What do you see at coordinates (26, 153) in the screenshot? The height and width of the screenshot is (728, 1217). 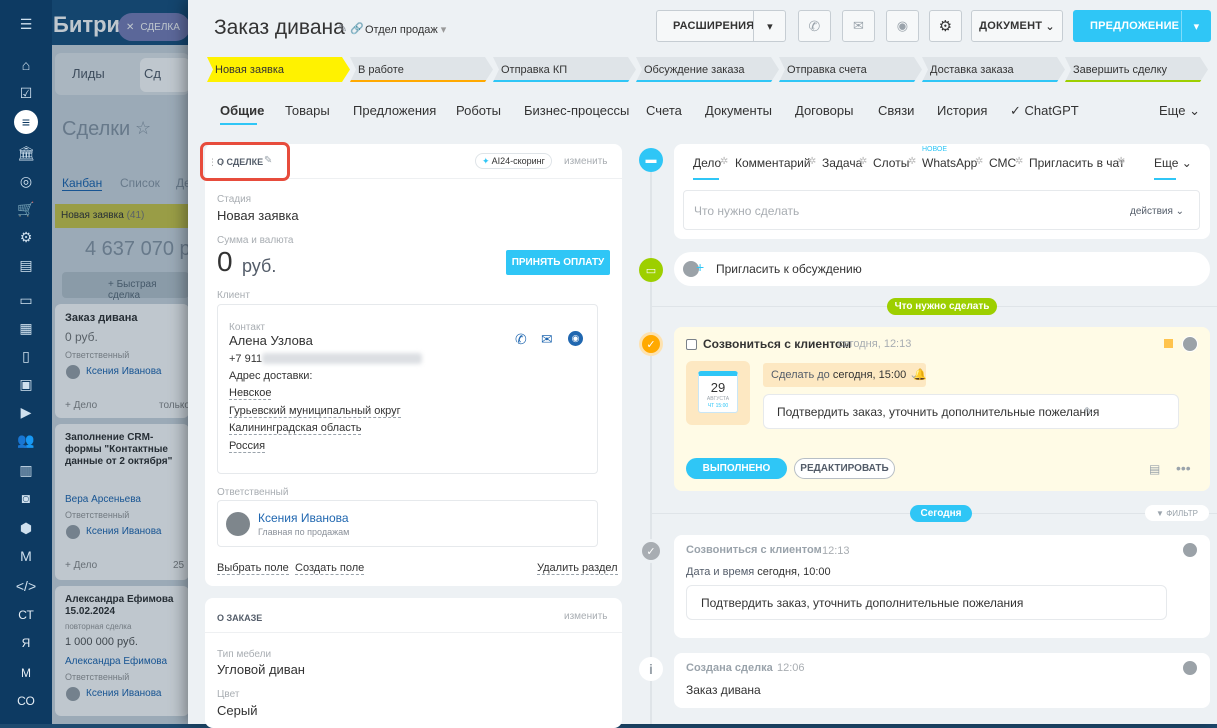 I see `bank-icon: 🏛` at bounding box center [26, 153].